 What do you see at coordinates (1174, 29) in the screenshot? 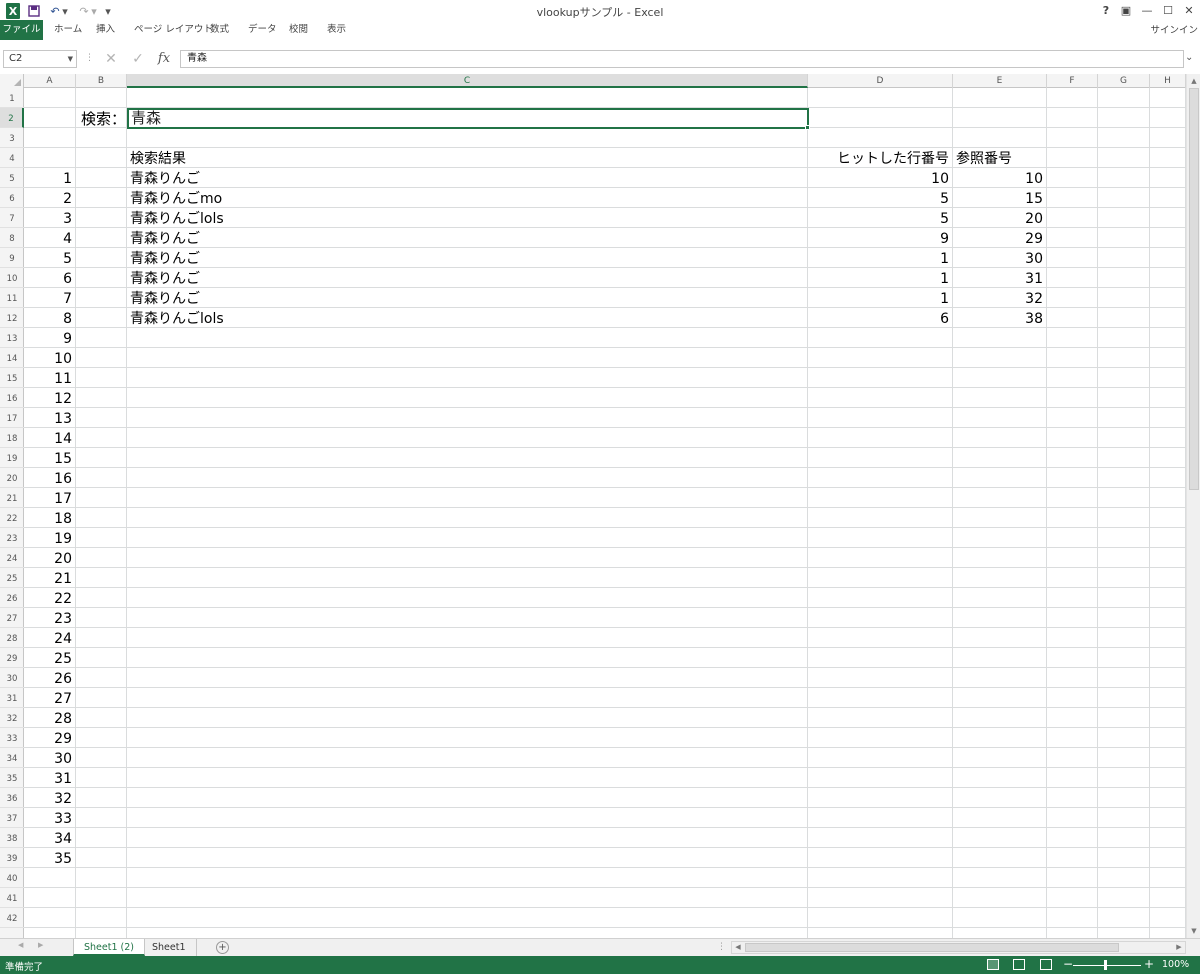
I see `sign-in-link: サインイン` at bounding box center [1174, 29].